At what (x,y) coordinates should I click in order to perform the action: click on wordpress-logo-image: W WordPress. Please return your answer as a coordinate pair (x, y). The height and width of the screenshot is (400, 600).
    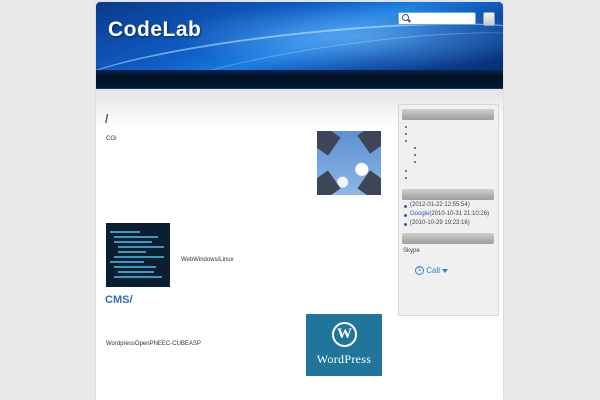
    Looking at the image, I should click on (344, 345).